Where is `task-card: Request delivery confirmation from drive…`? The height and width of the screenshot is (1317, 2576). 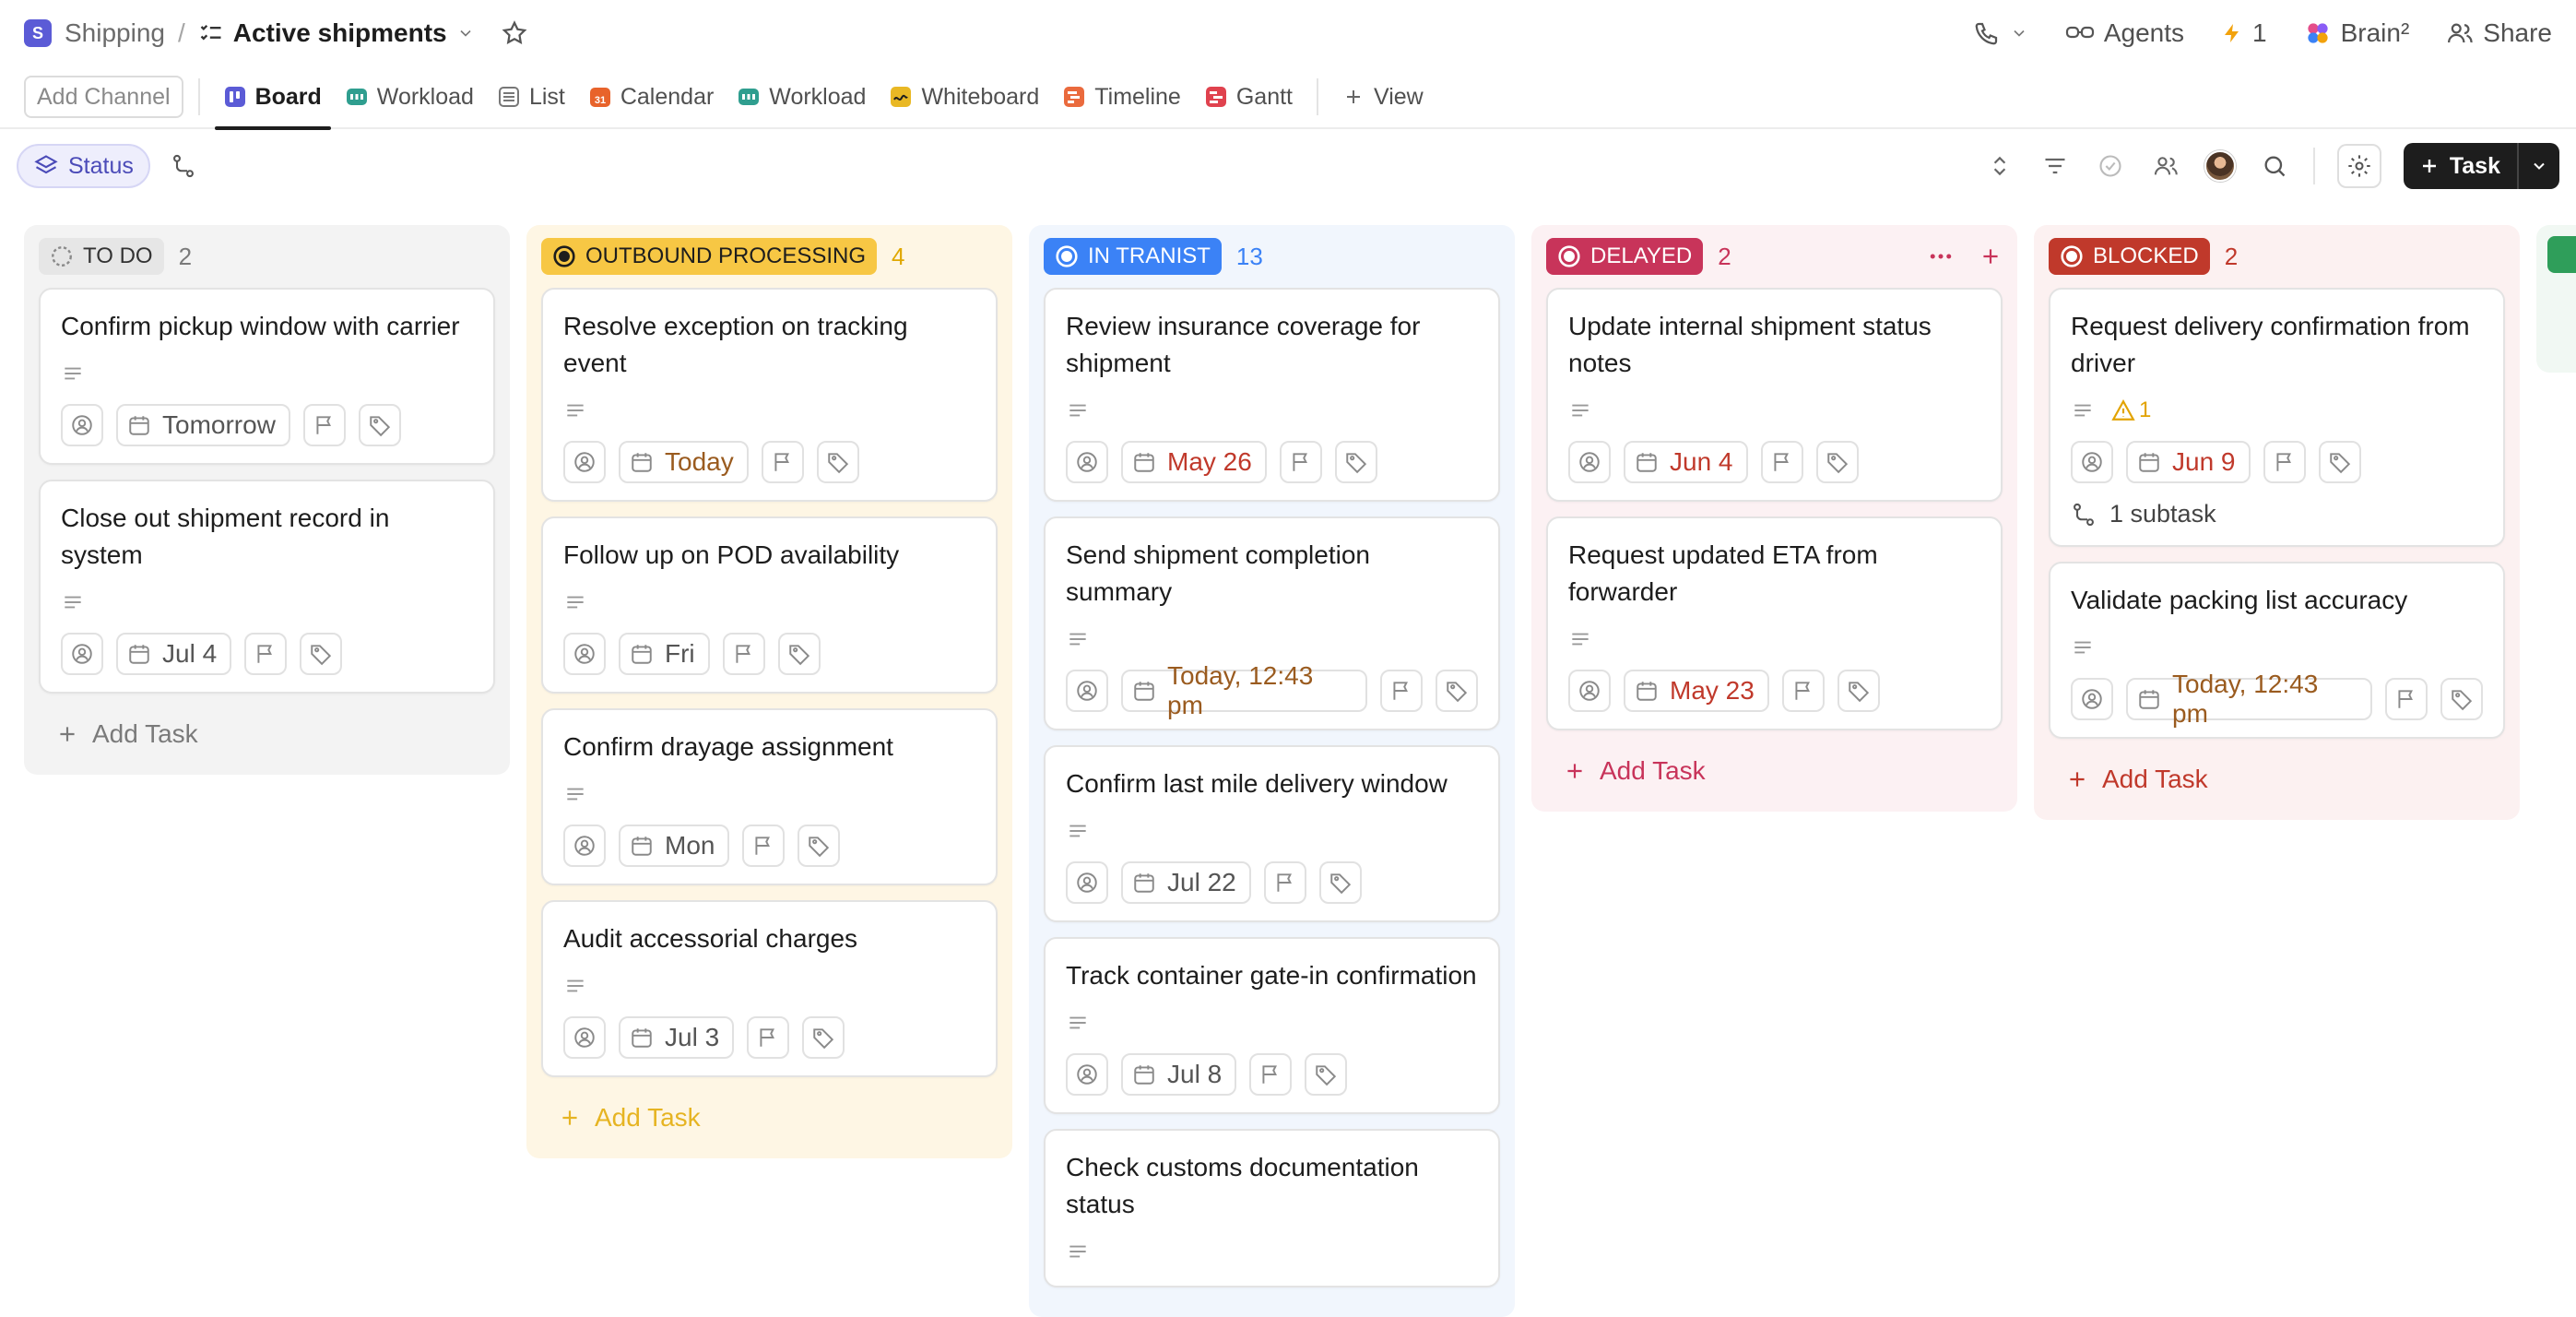 task-card: Request delivery confirmation from drive… is located at coordinates (2277, 418).